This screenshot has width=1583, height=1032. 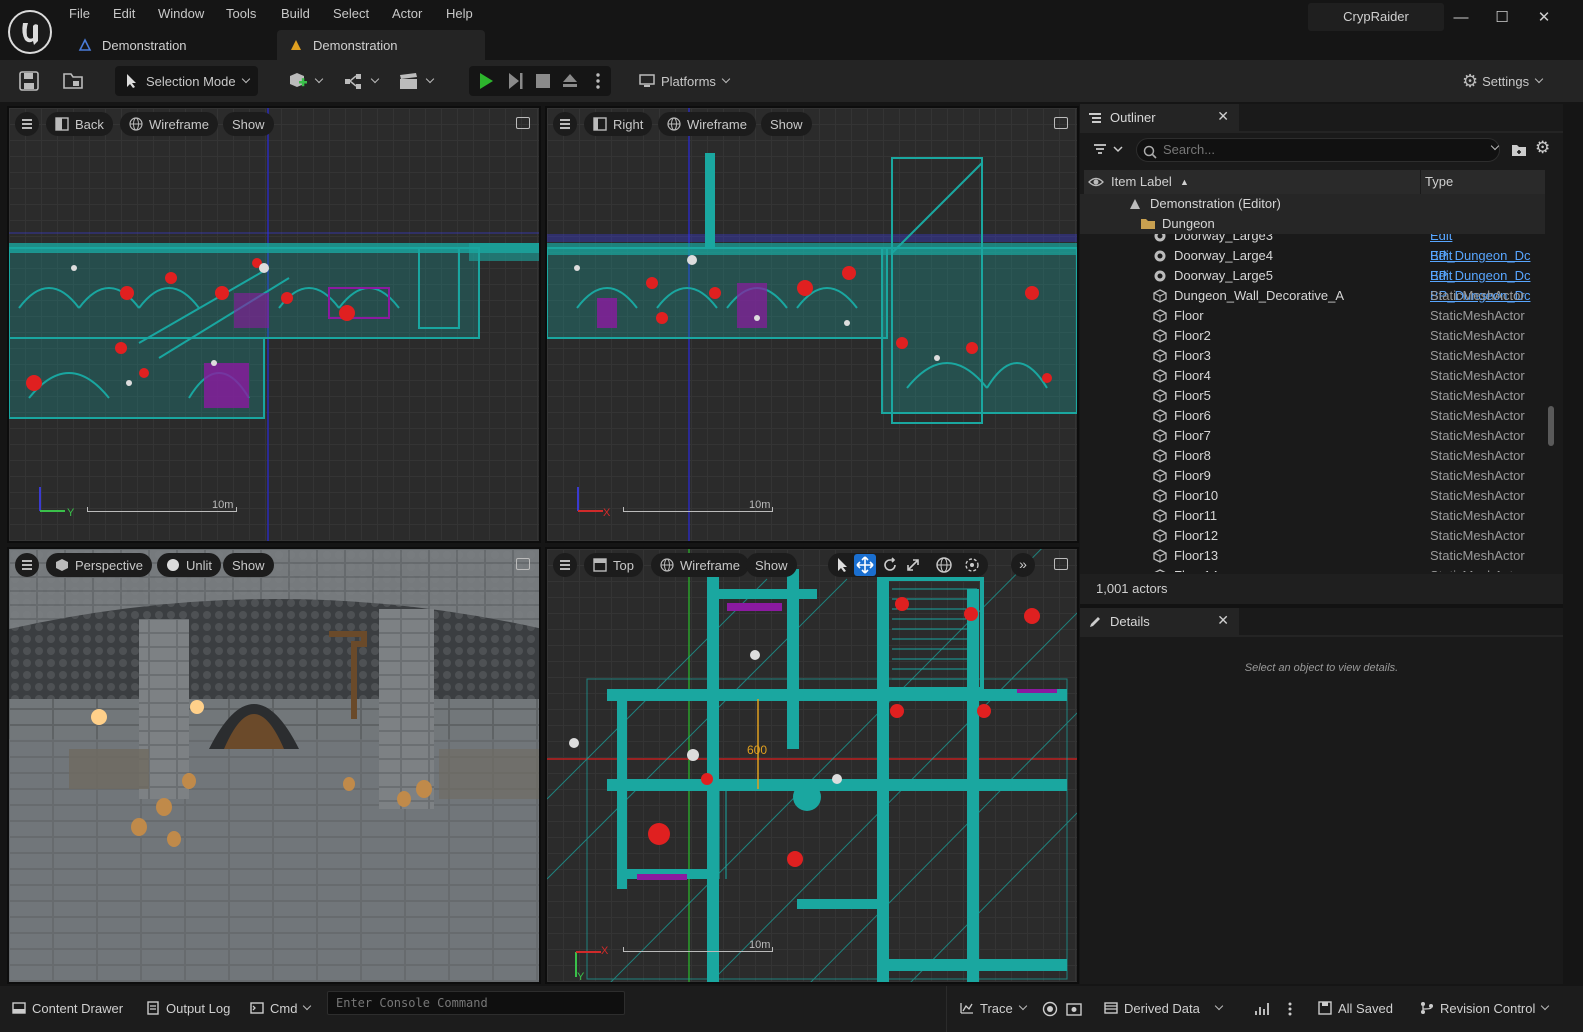 I want to click on outliner-row: Floor2 StaticMeshActor, so click(x=1312, y=336).